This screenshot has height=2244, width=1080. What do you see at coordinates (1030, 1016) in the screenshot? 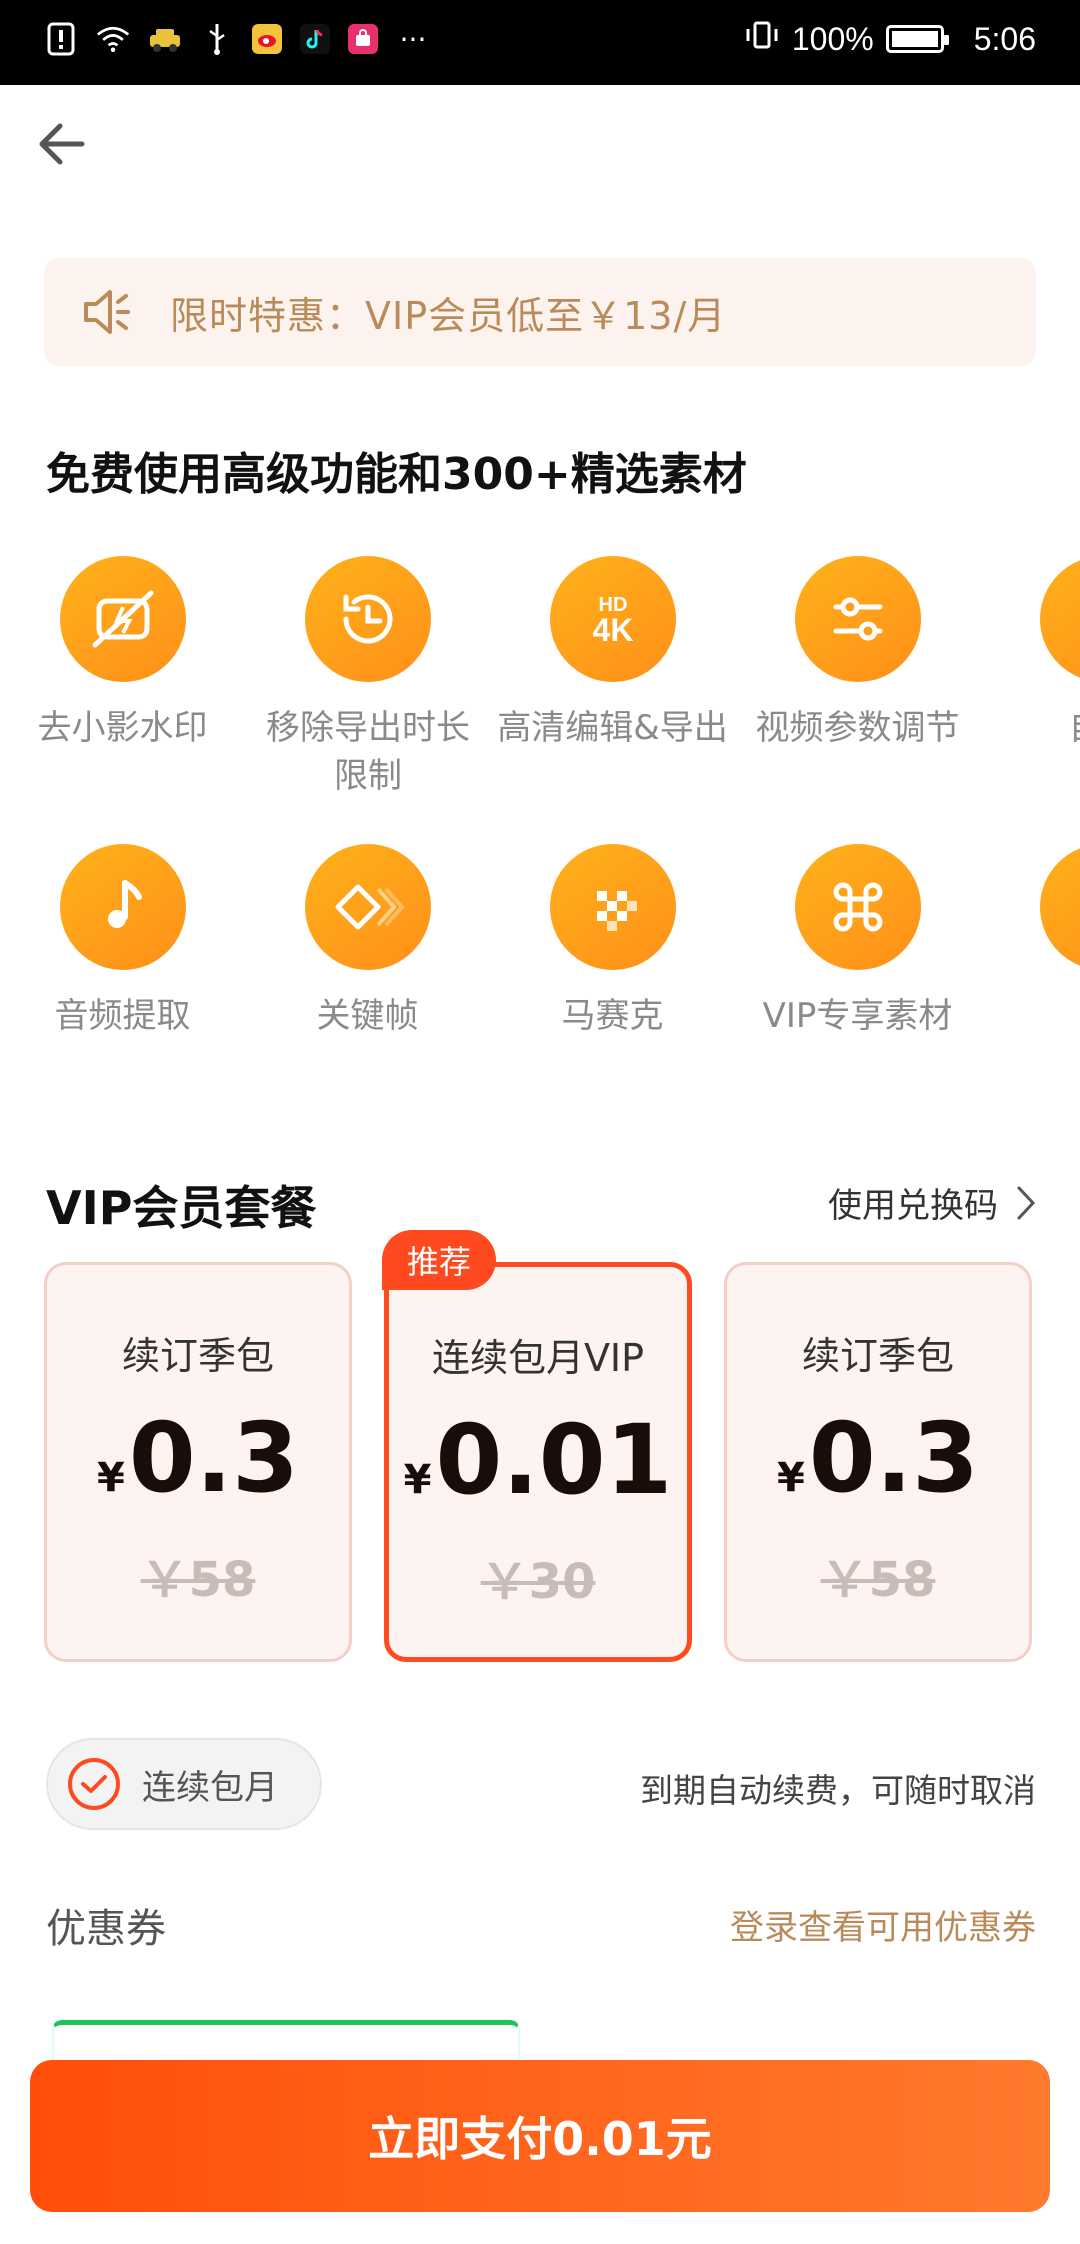
I see `feature-label: 变` at bounding box center [1030, 1016].